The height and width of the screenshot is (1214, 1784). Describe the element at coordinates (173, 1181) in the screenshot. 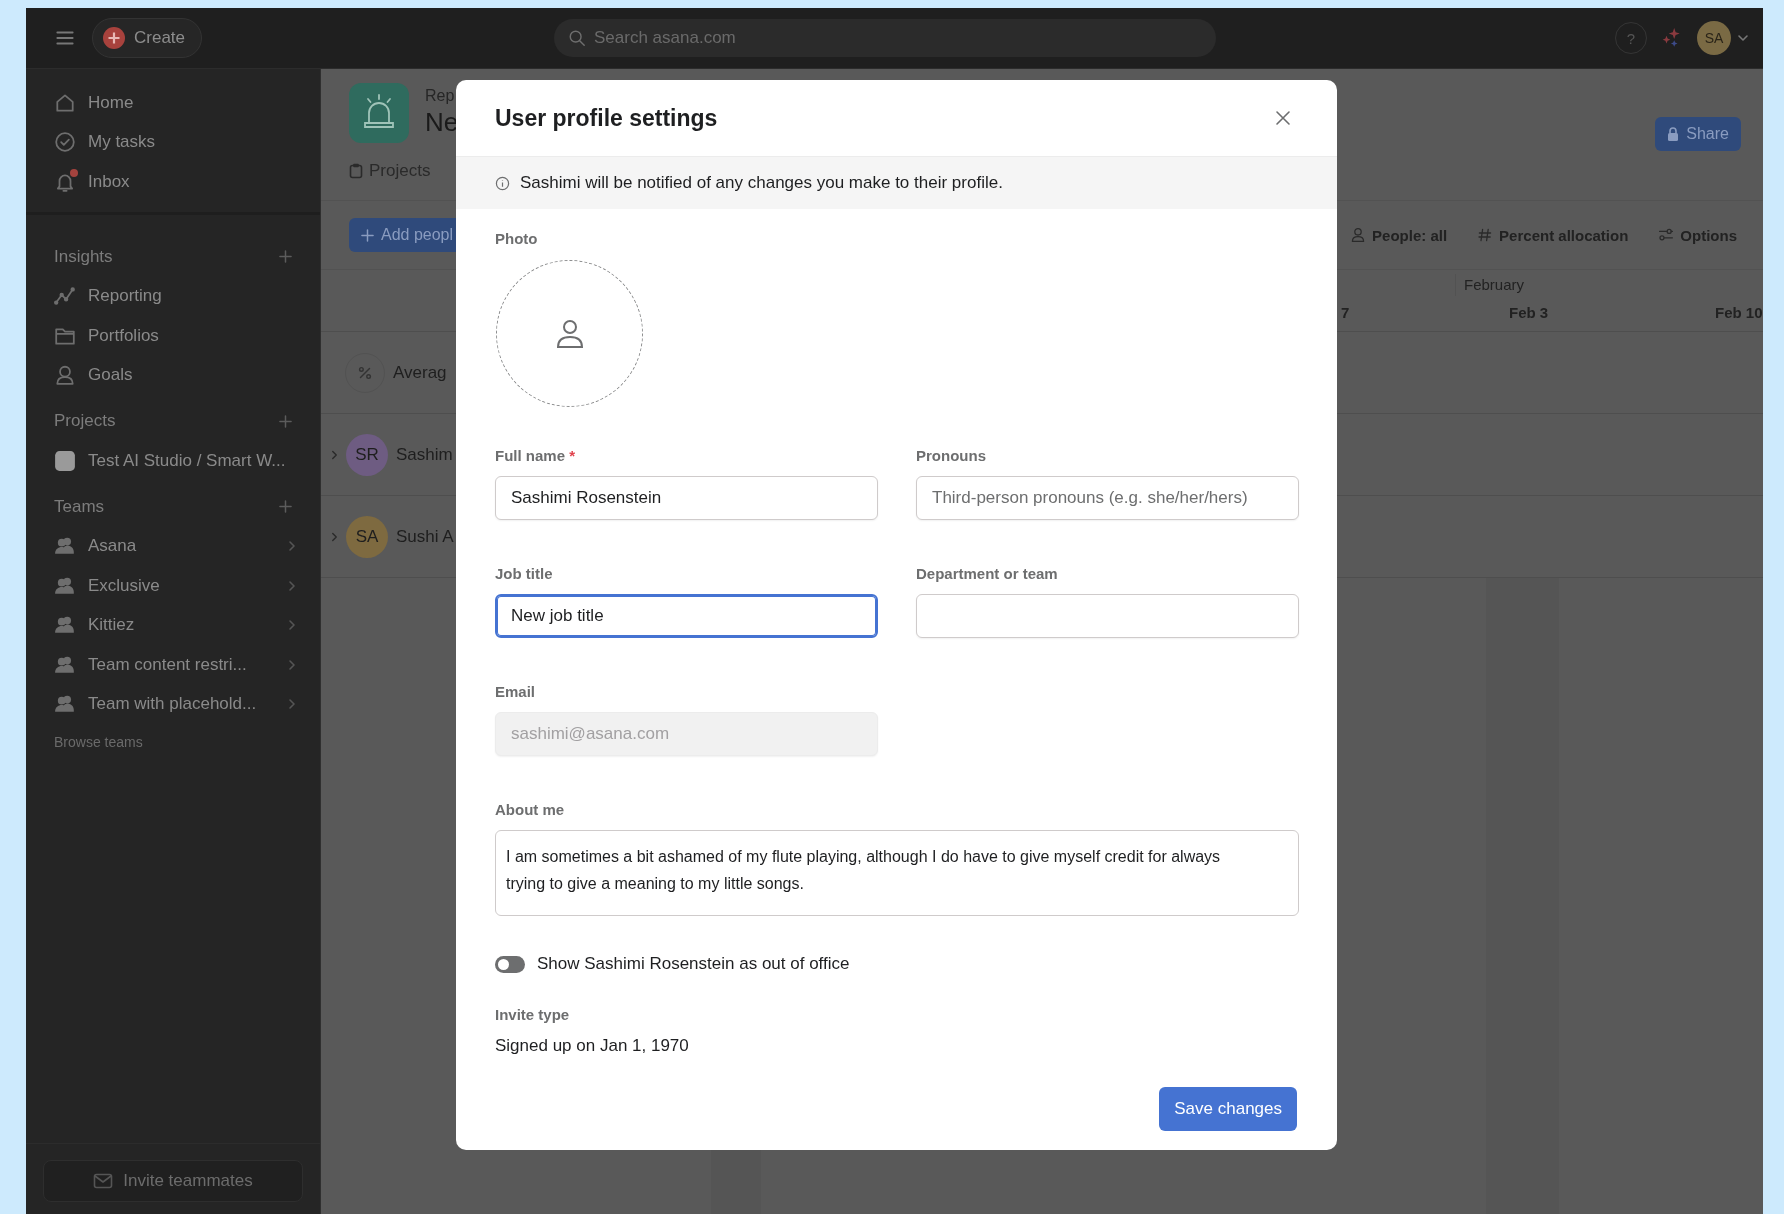

I see `invite-button: Invite teammates` at that location.